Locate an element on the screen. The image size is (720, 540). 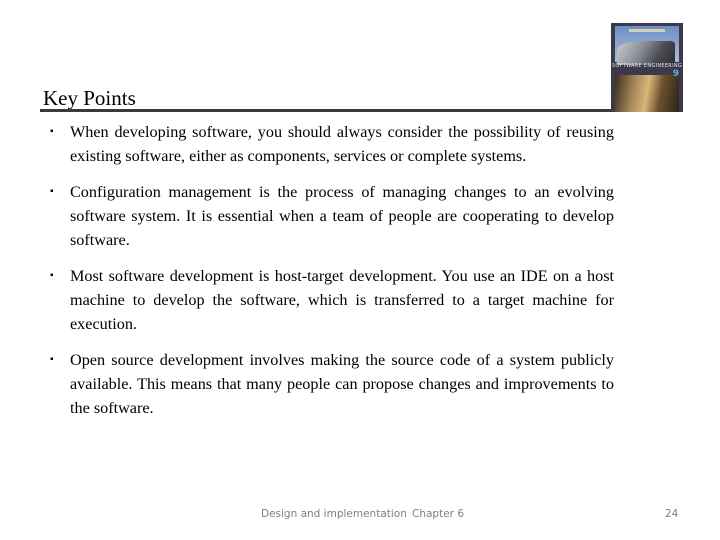
footer-section: Design and implementation is located at coordinates (334, 514).